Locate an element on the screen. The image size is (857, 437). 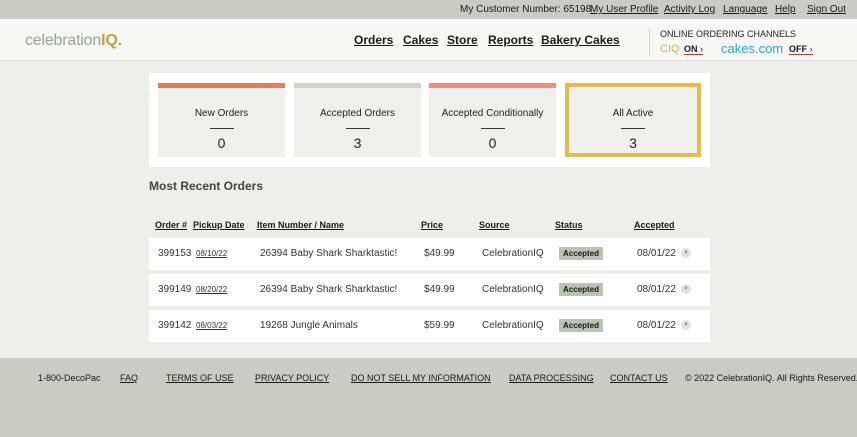
footer-data-processing-link: DATA PROCESSING is located at coordinates (551, 378).